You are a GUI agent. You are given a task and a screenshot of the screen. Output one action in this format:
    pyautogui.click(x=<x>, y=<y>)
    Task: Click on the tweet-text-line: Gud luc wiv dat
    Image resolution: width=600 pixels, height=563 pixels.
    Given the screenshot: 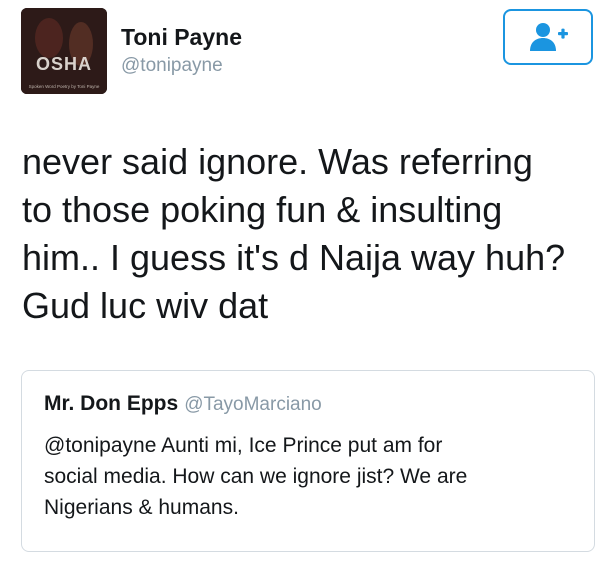 What is the action you would take?
    pyautogui.click(x=145, y=305)
    